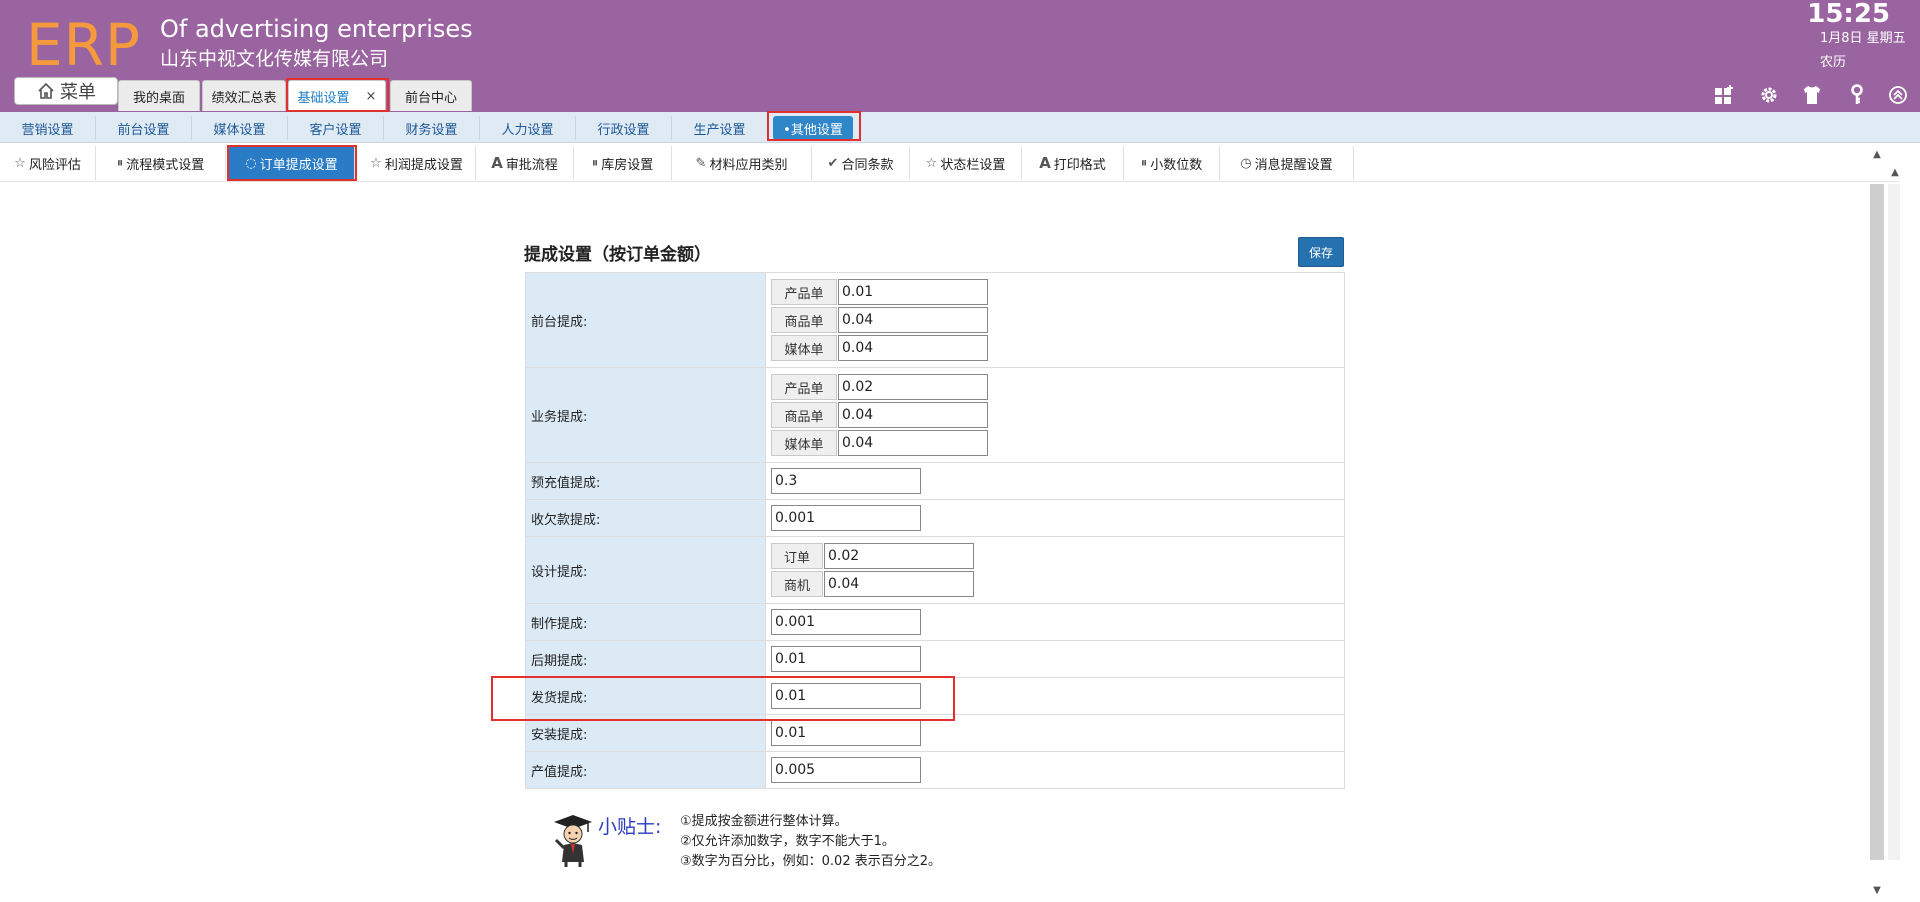 Image resolution: width=1920 pixels, height=902 pixels. I want to click on row-business-commission: 业务提成: 产品单 商品单 媒体单, so click(935, 415).